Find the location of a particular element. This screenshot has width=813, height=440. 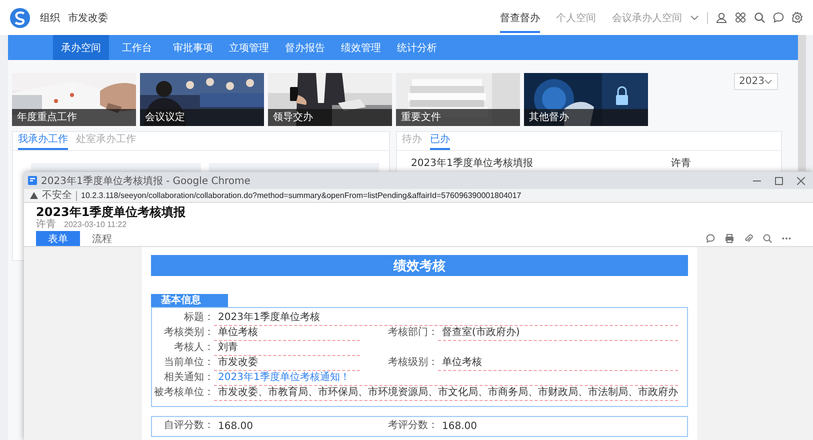

author-name: 许青 is located at coordinates (46, 224).